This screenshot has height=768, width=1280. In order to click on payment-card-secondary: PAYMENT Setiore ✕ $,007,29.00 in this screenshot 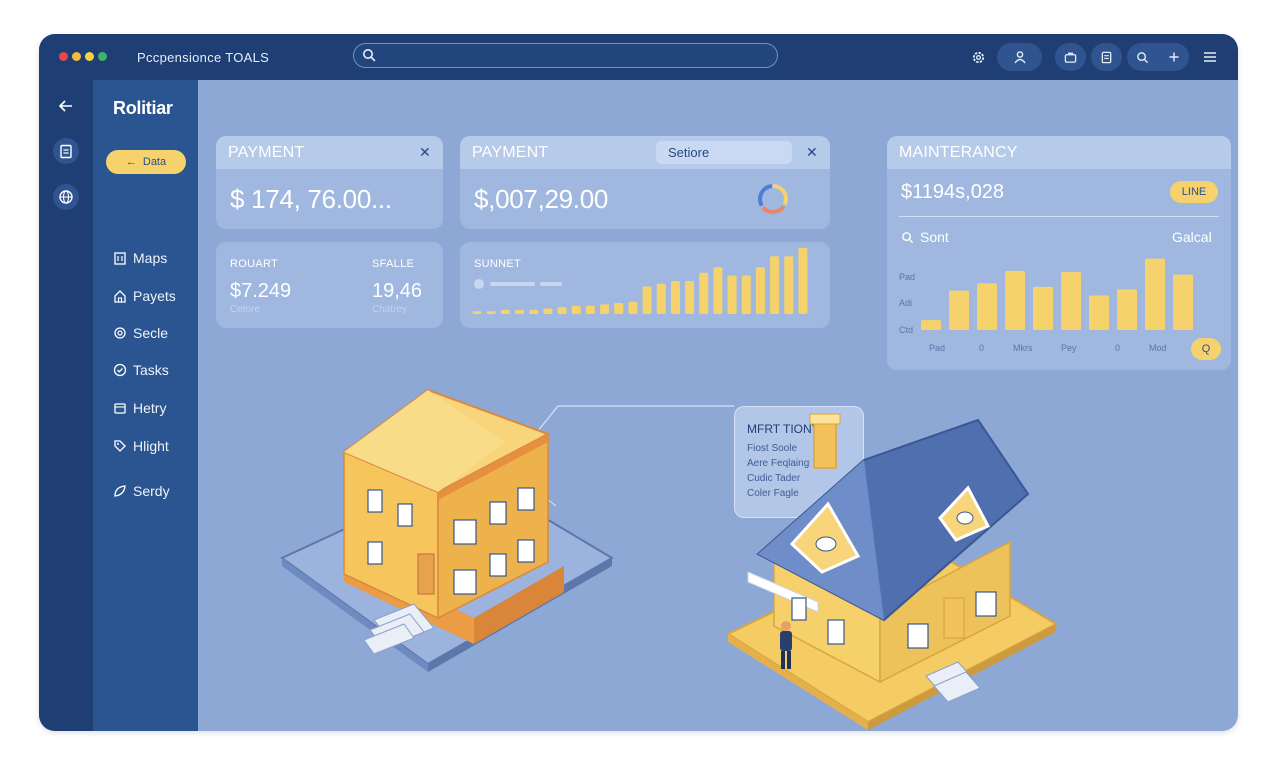, I will do `click(645, 182)`.